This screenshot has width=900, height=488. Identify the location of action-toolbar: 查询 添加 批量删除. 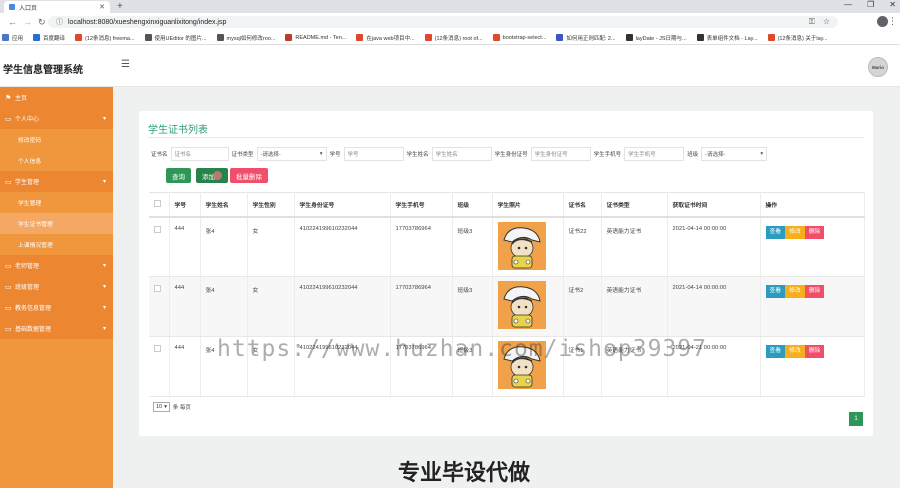
(217, 175).